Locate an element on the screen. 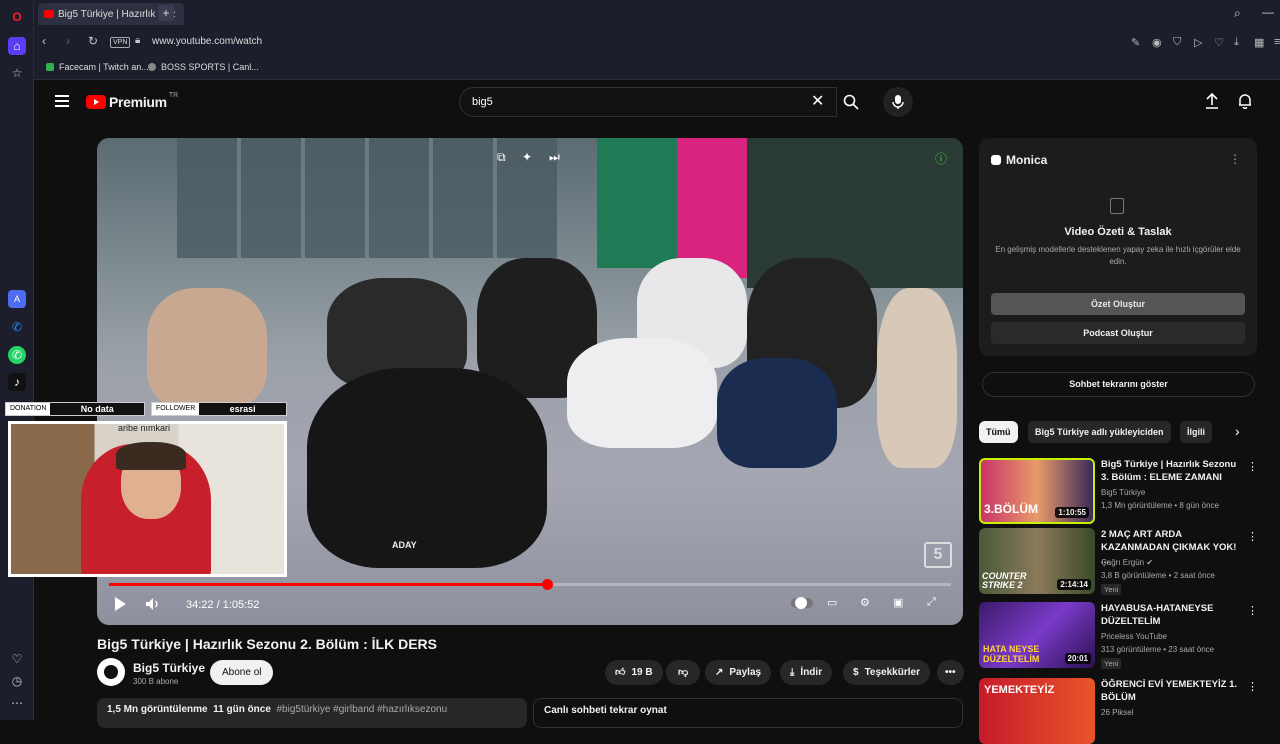 Image resolution: width=1280 pixels, height=744 pixels. recommendation-meta: 3,8 B görüntüleme • 2 saat önce is located at coordinates (1158, 575).